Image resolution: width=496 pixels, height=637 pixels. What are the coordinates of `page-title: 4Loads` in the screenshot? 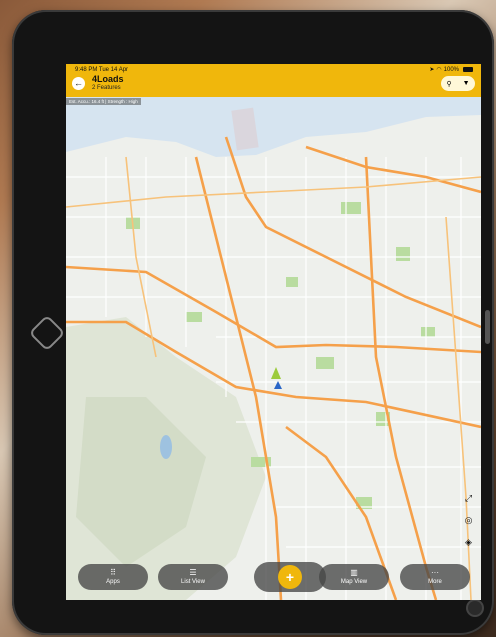 It's located at (108, 79).